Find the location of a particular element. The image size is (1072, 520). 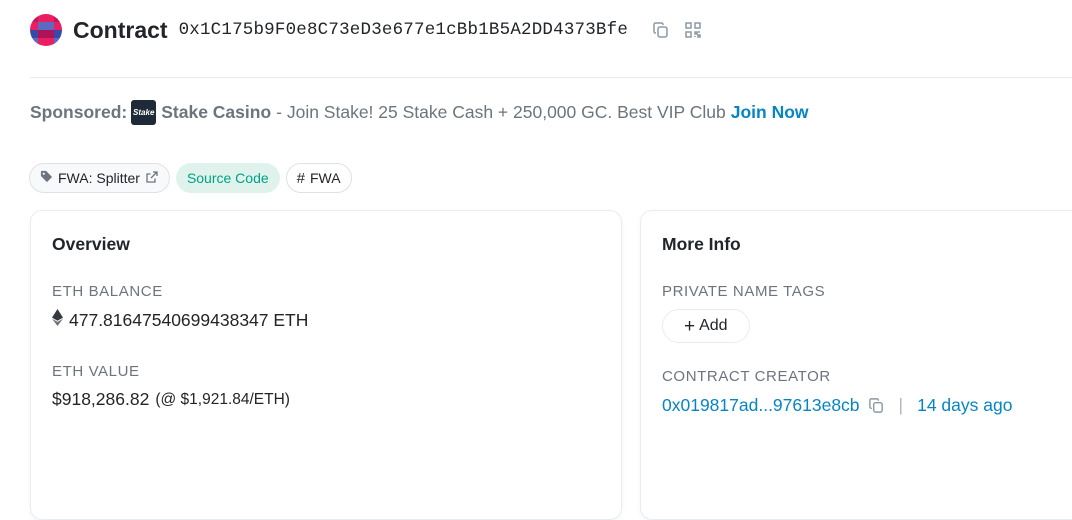

eth-balance-amount: 477.81647540699438347 ETH is located at coordinates (189, 319).